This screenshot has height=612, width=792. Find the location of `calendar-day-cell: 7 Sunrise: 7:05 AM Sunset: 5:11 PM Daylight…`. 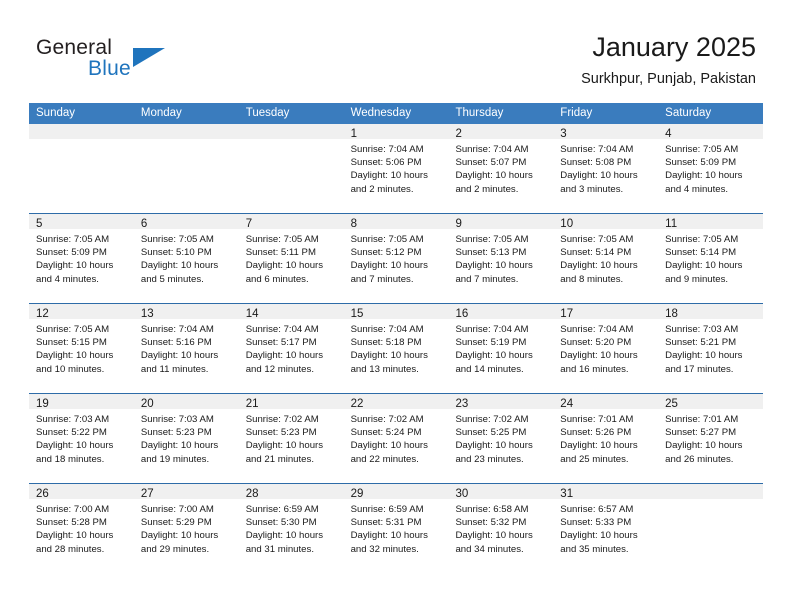

calendar-day-cell: 7 Sunrise: 7:05 AM Sunset: 5:11 PM Daylight… is located at coordinates (291, 258).